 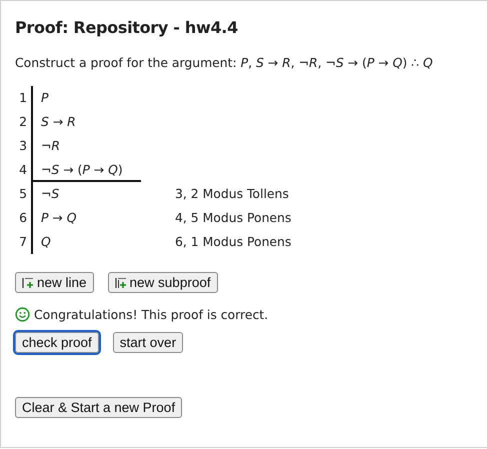 What do you see at coordinates (82, 169) in the screenshot?
I see `formula-text: ¬S → (P → Q)` at bounding box center [82, 169].